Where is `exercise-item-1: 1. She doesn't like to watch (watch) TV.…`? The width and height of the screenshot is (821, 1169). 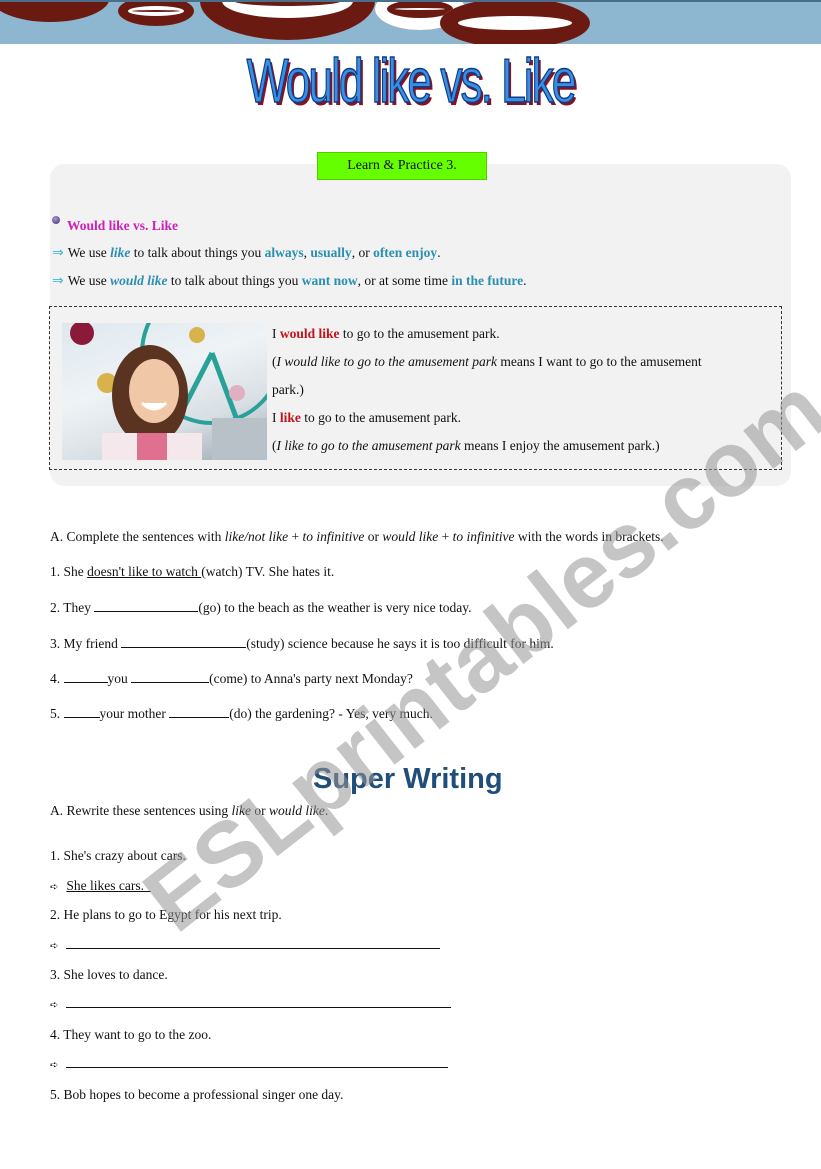 exercise-item-1: 1. She doesn't like to watch (watch) TV.… is located at coordinates (192, 571).